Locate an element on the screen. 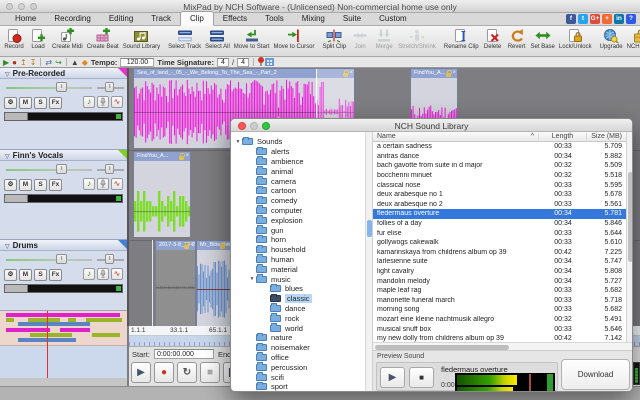 The image size is (640, 400). tab-editing: Editing is located at coordinates (121, 18).